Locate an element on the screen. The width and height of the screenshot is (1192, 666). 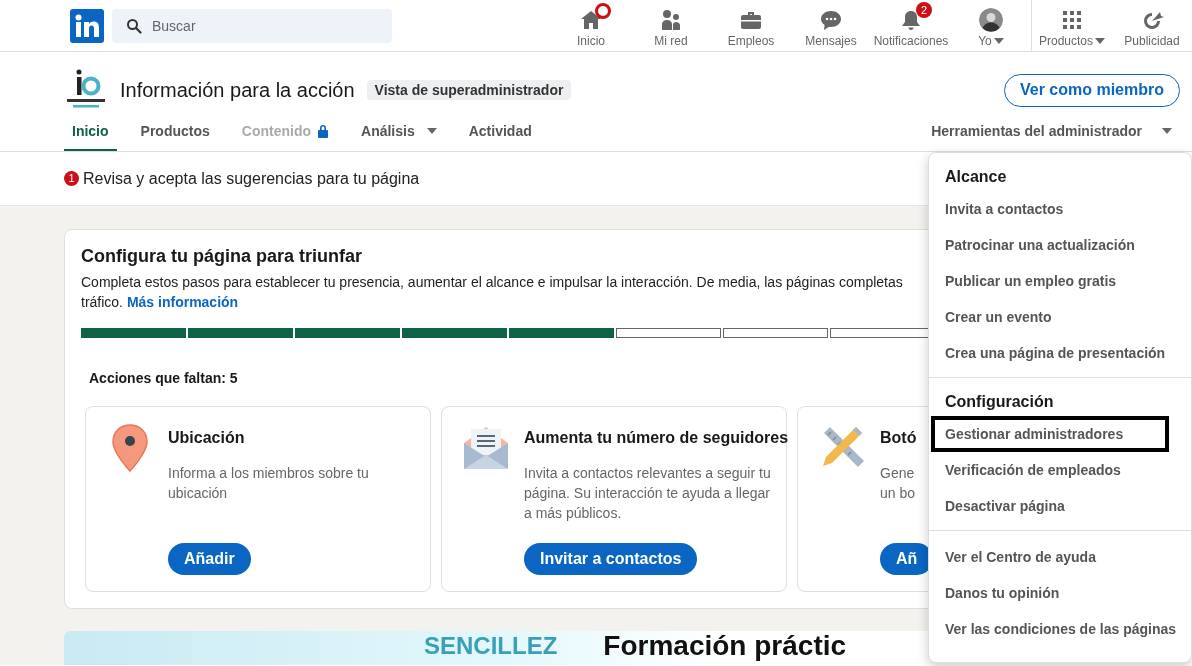
banner-headline: Formación práctic is located at coordinates (725, 645).